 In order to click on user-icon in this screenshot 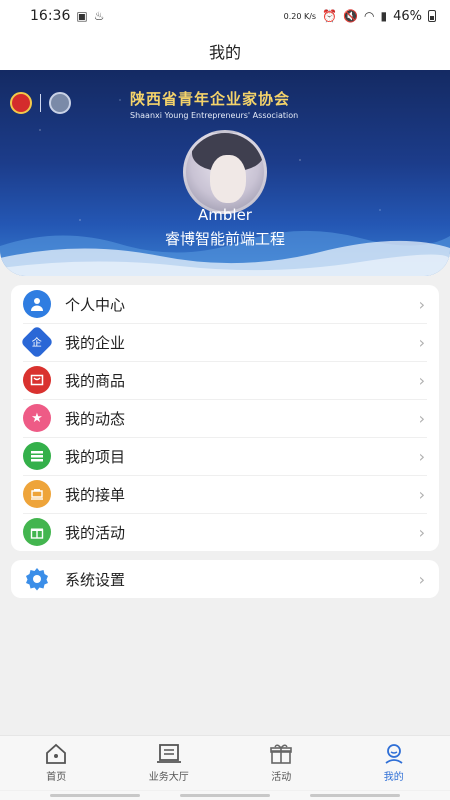, I will do `click(37, 304)`.